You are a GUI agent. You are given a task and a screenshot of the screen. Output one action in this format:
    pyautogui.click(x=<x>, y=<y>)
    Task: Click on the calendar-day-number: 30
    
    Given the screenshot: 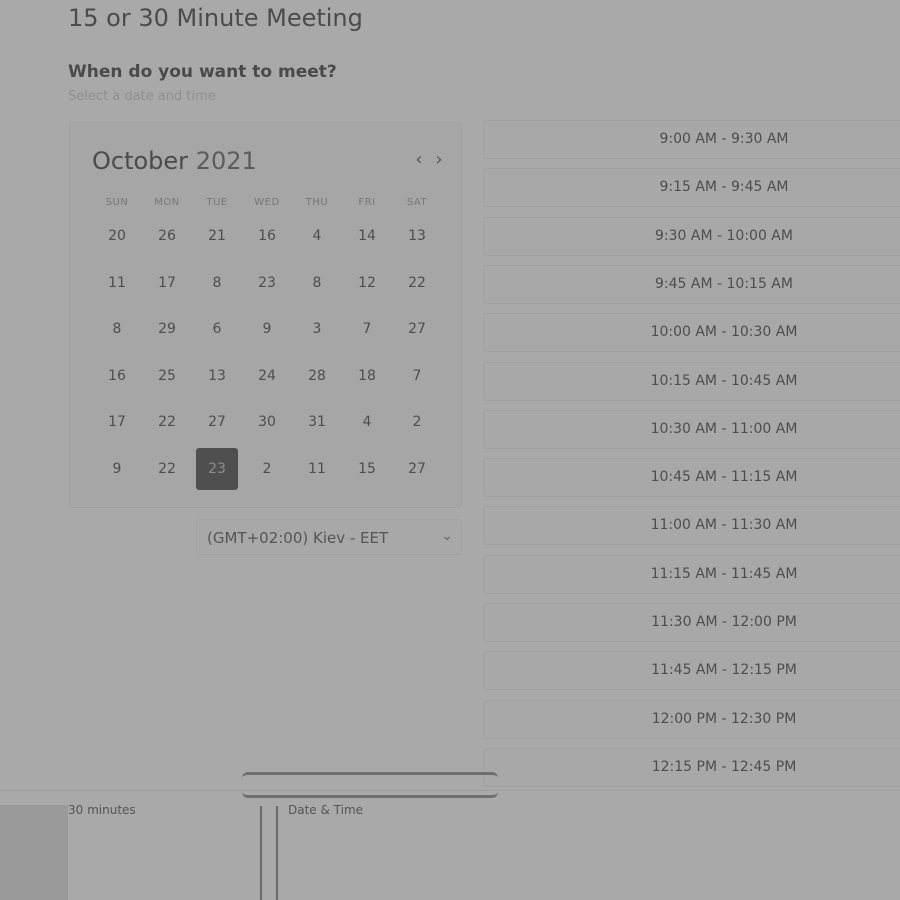 What is the action you would take?
    pyautogui.click(x=267, y=422)
    